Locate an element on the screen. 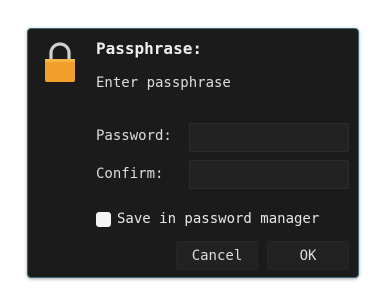 Image resolution: width=386 pixels, height=305 pixels. save-password-label: Save in password manager is located at coordinates (218, 219).